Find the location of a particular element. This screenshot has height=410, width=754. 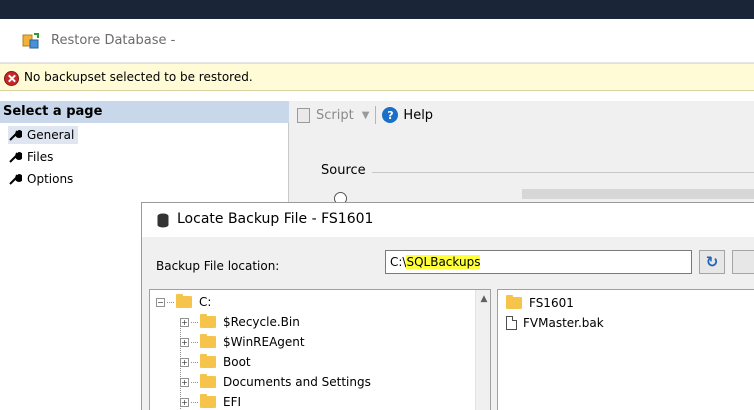

title-bar: Restore Database - is located at coordinates (377, 41).